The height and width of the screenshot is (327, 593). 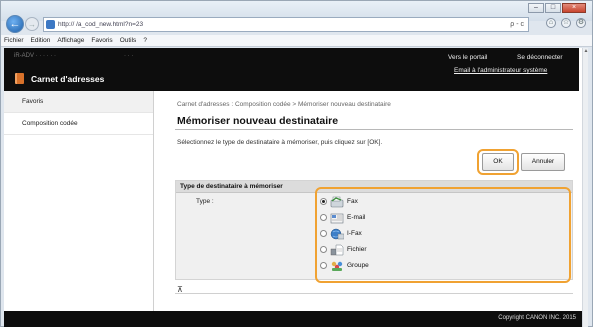 What do you see at coordinates (205, 201) in the screenshot?
I see `type-label: Type :` at bounding box center [205, 201].